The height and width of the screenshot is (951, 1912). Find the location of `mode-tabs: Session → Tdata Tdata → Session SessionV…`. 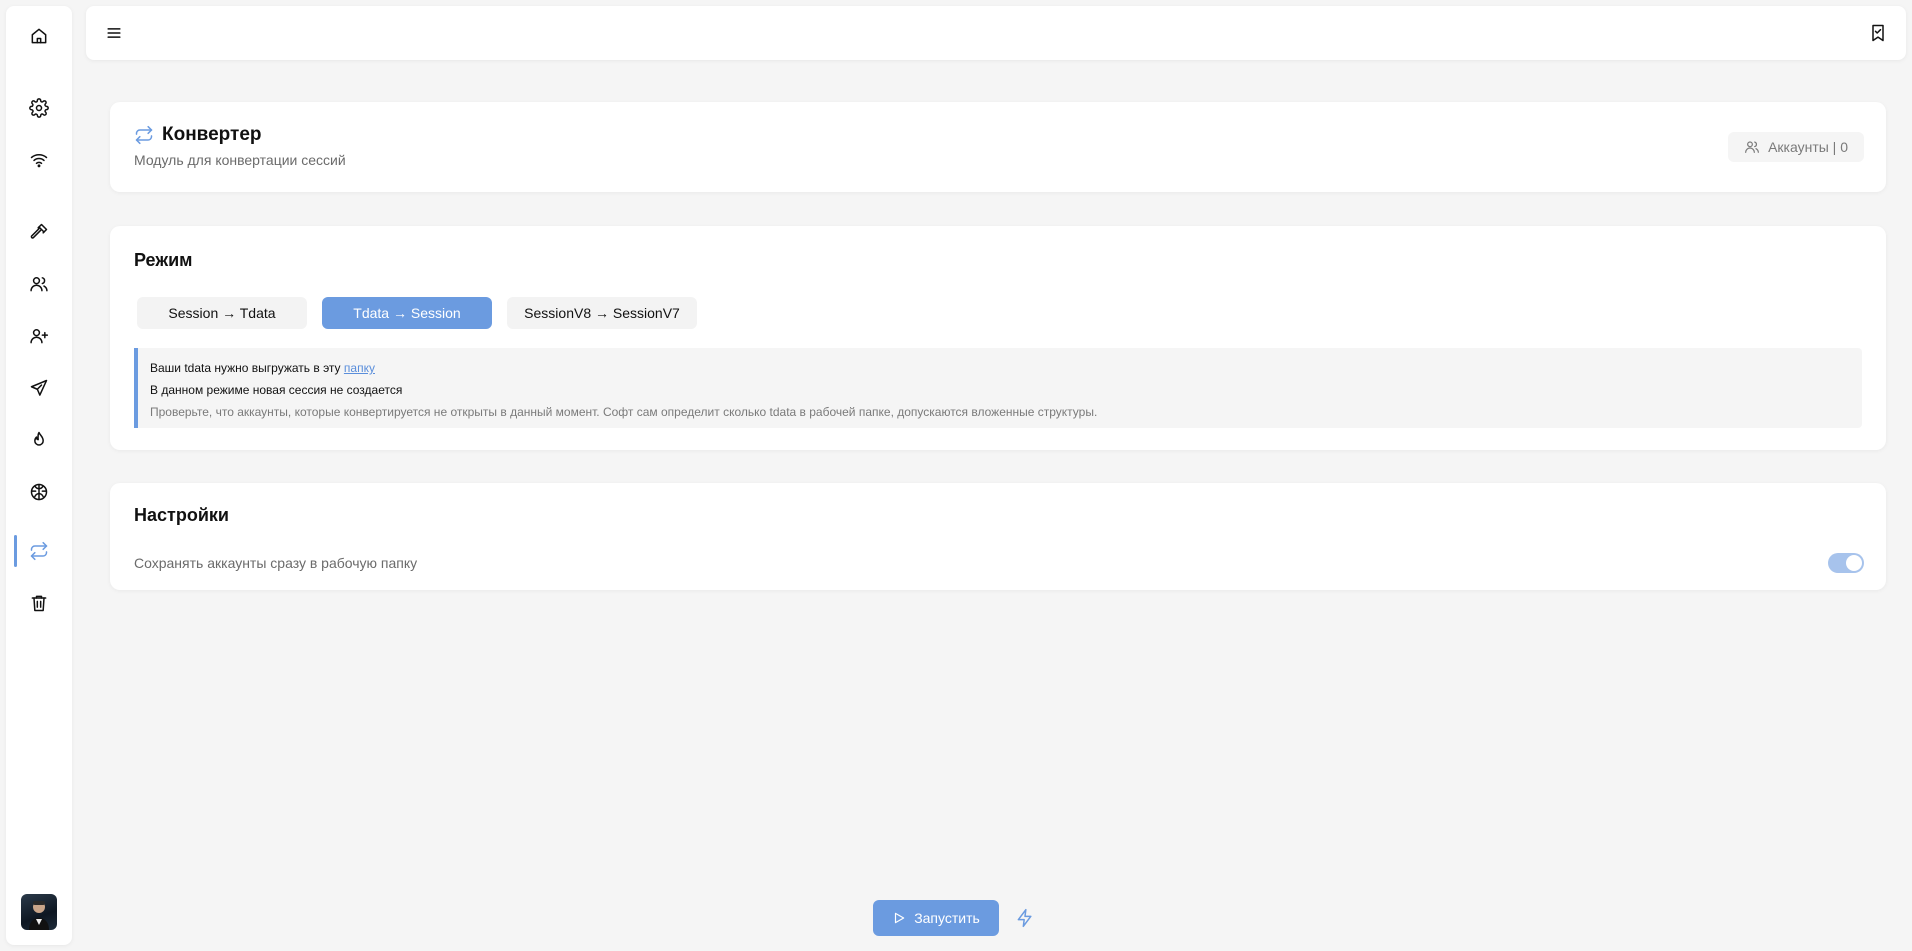

mode-tabs: Session → Tdata Tdata → Session SessionV… is located at coordinates (417, 313).